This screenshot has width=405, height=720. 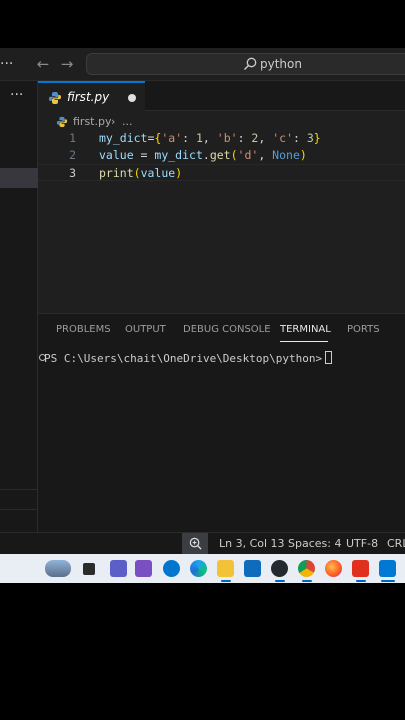 I want to click on breadcrumb-file: first.py, so click(x=92, y=122).